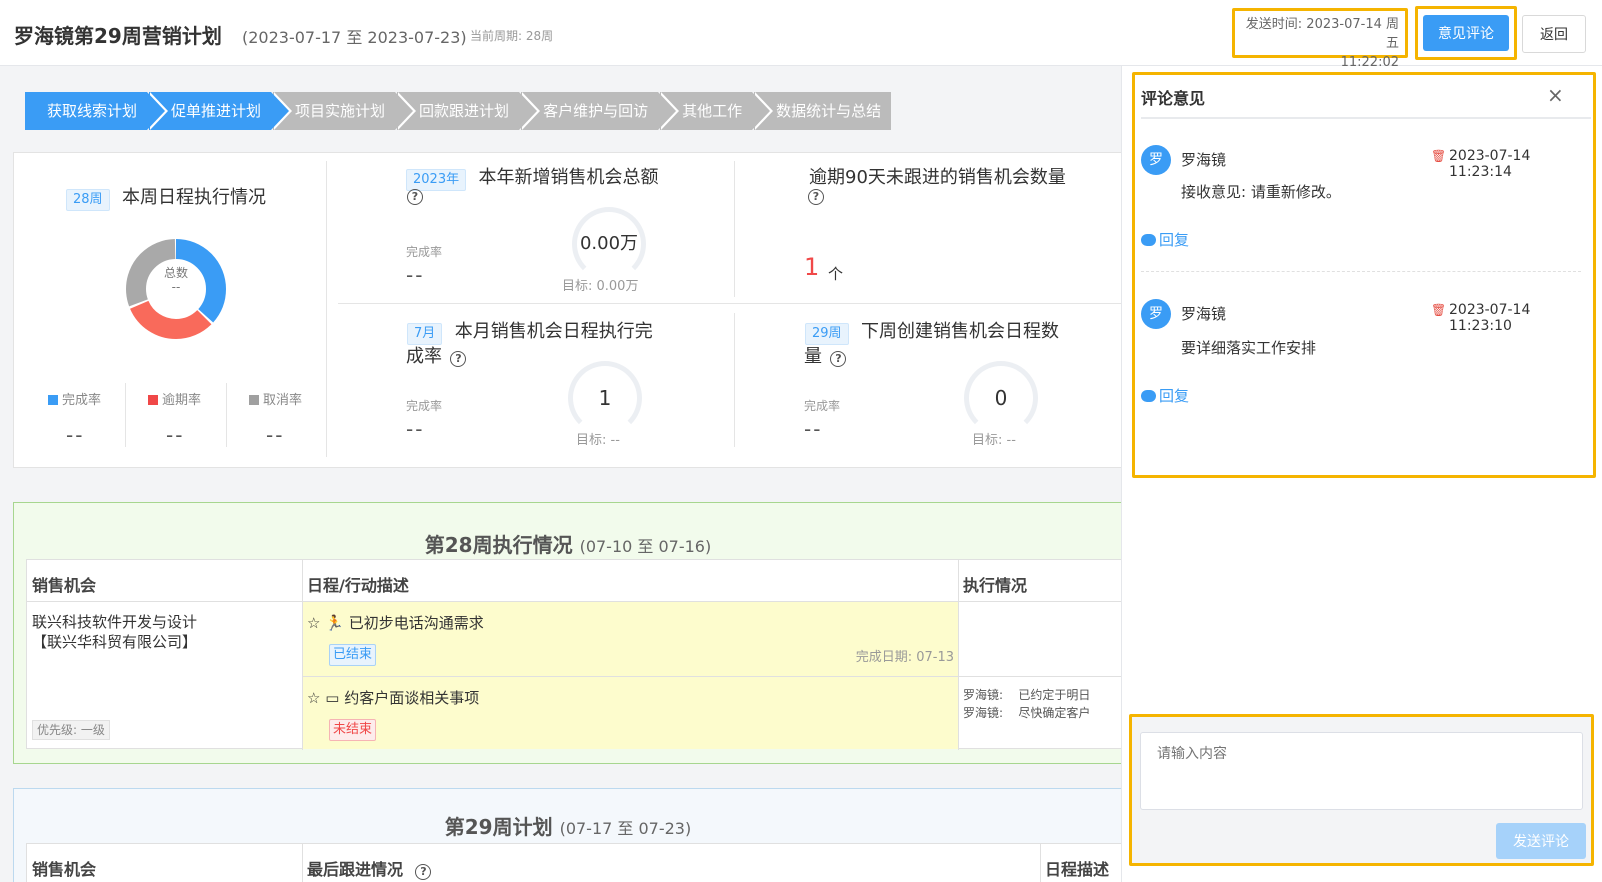  What do you see at coordinates (332, 698) in the screenshot?
I see `calendar-icon: ▭` at bounding box center [332, 698].